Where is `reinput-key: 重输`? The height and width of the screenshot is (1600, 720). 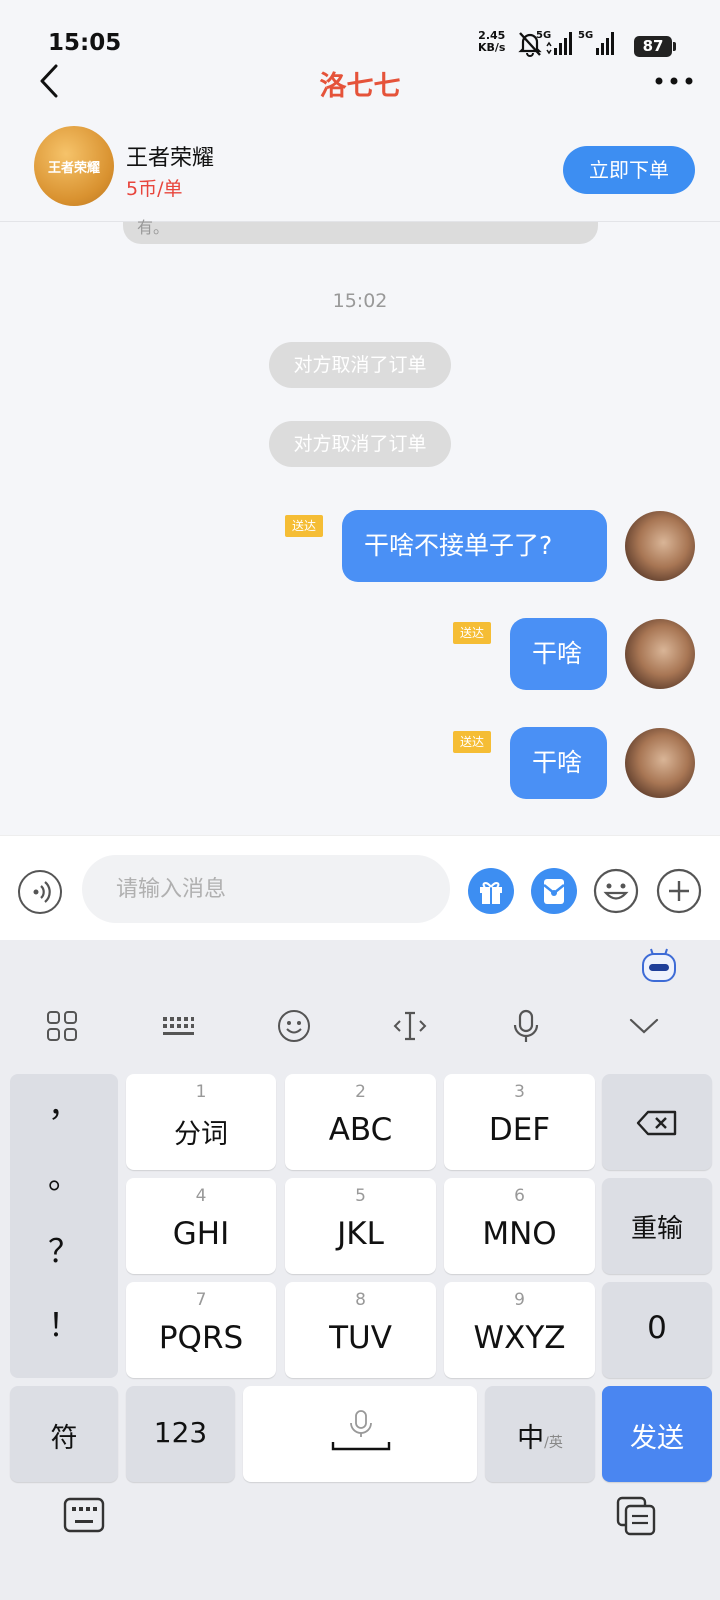 reinput-key: 重输 is located at coordinates (657, 1226).